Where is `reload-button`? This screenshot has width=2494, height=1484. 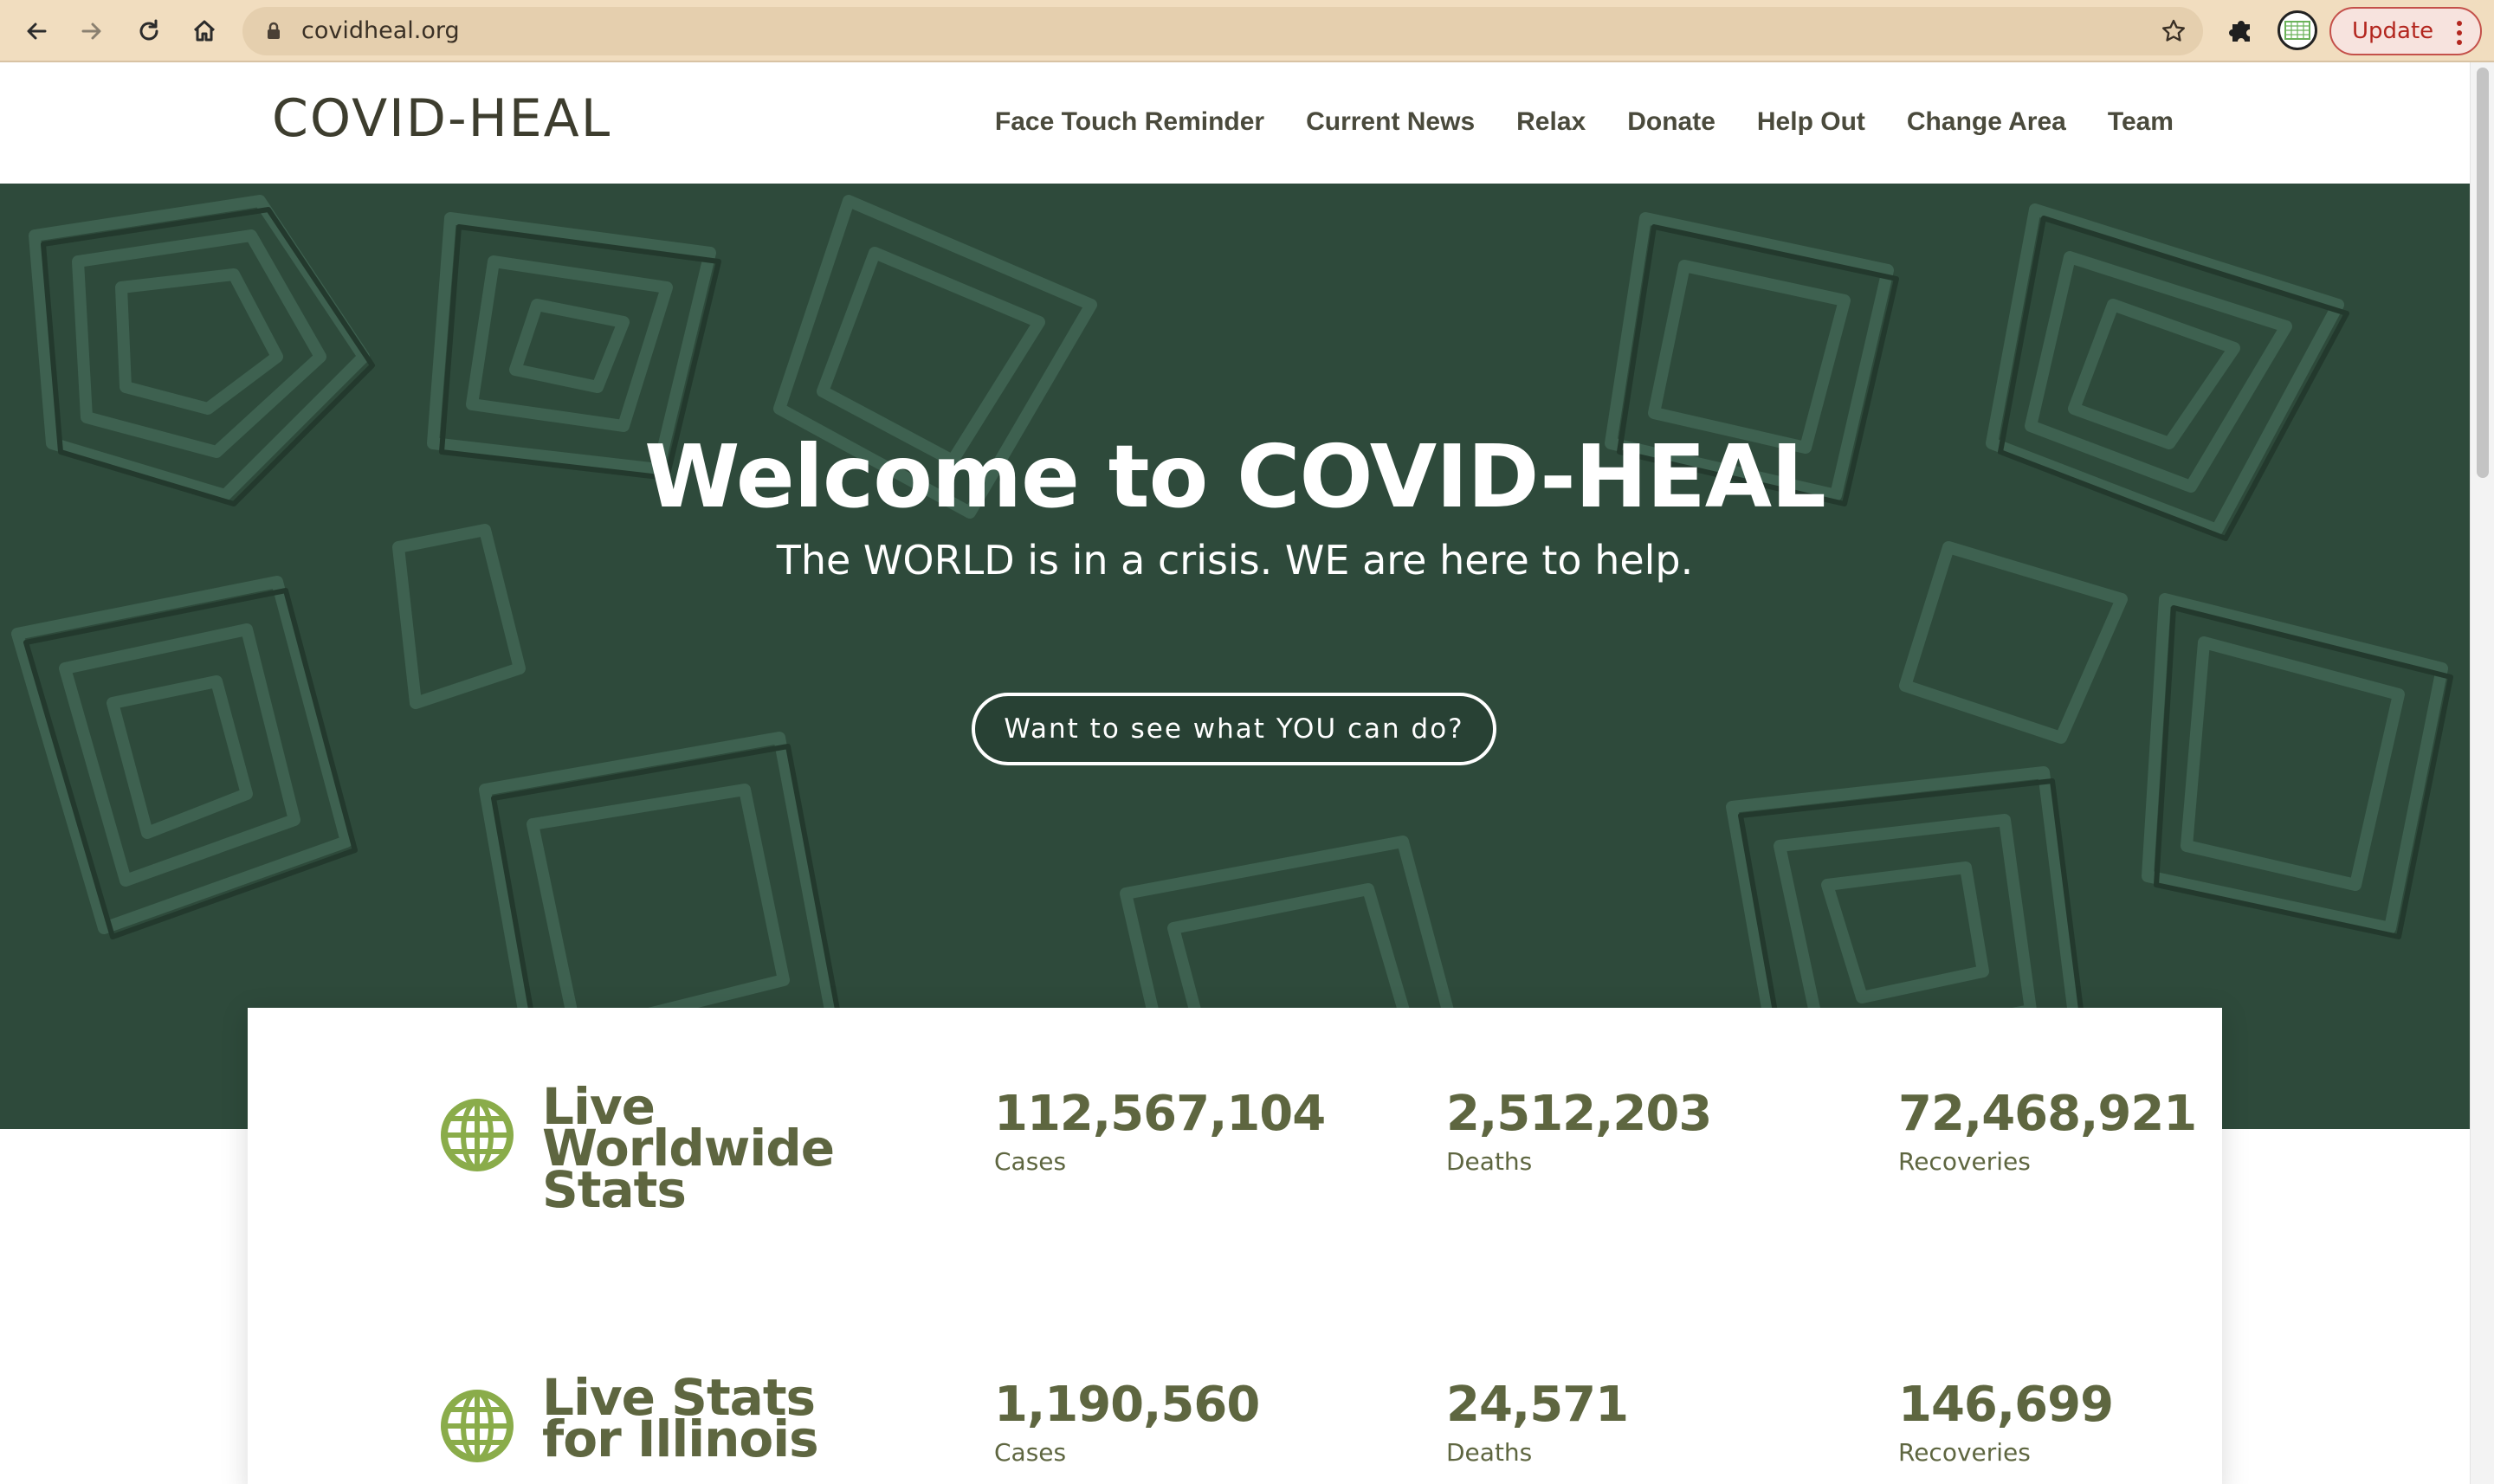 reload-button is located at coordinates (149, 31).